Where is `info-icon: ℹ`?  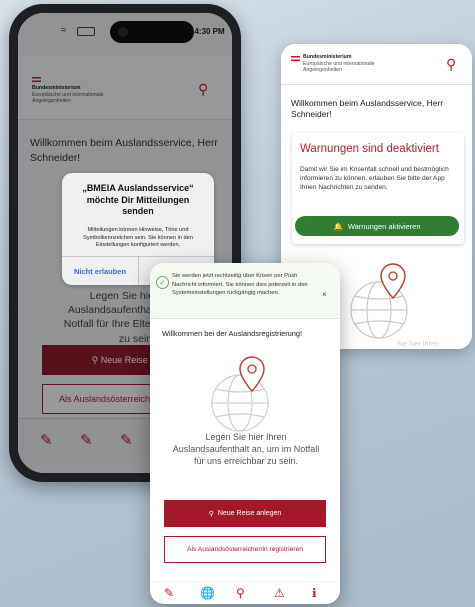 info-icon: ℹ is located at coordinates (314, 593).